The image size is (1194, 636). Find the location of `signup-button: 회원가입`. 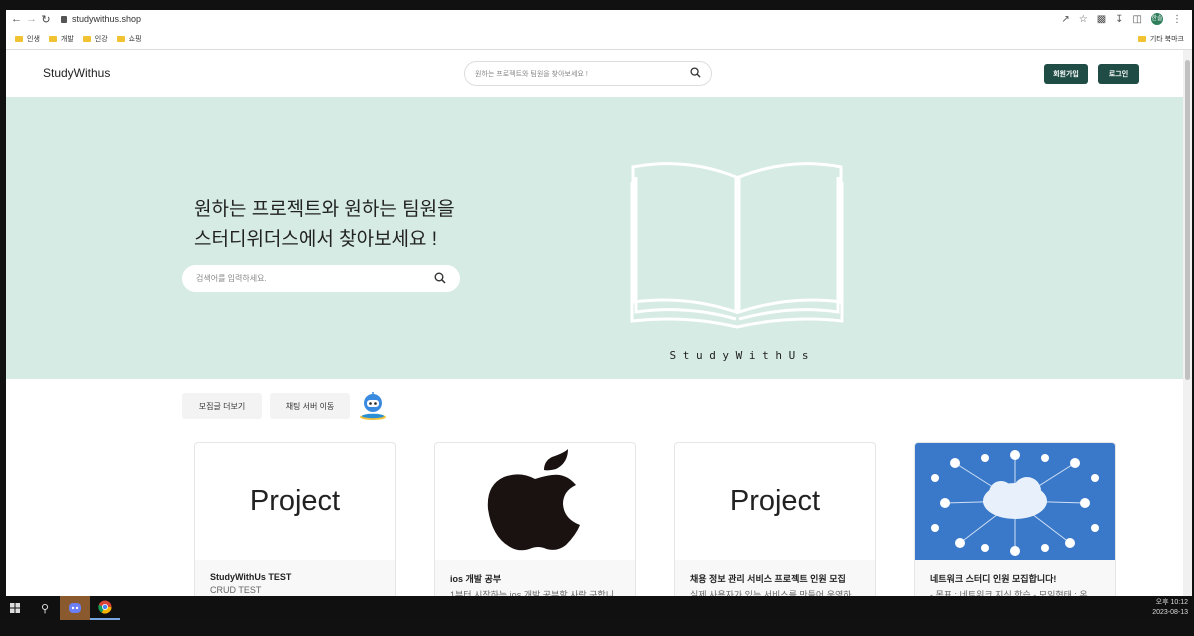

signup-button: 회원가입 is located at coordinates (1066, 74).